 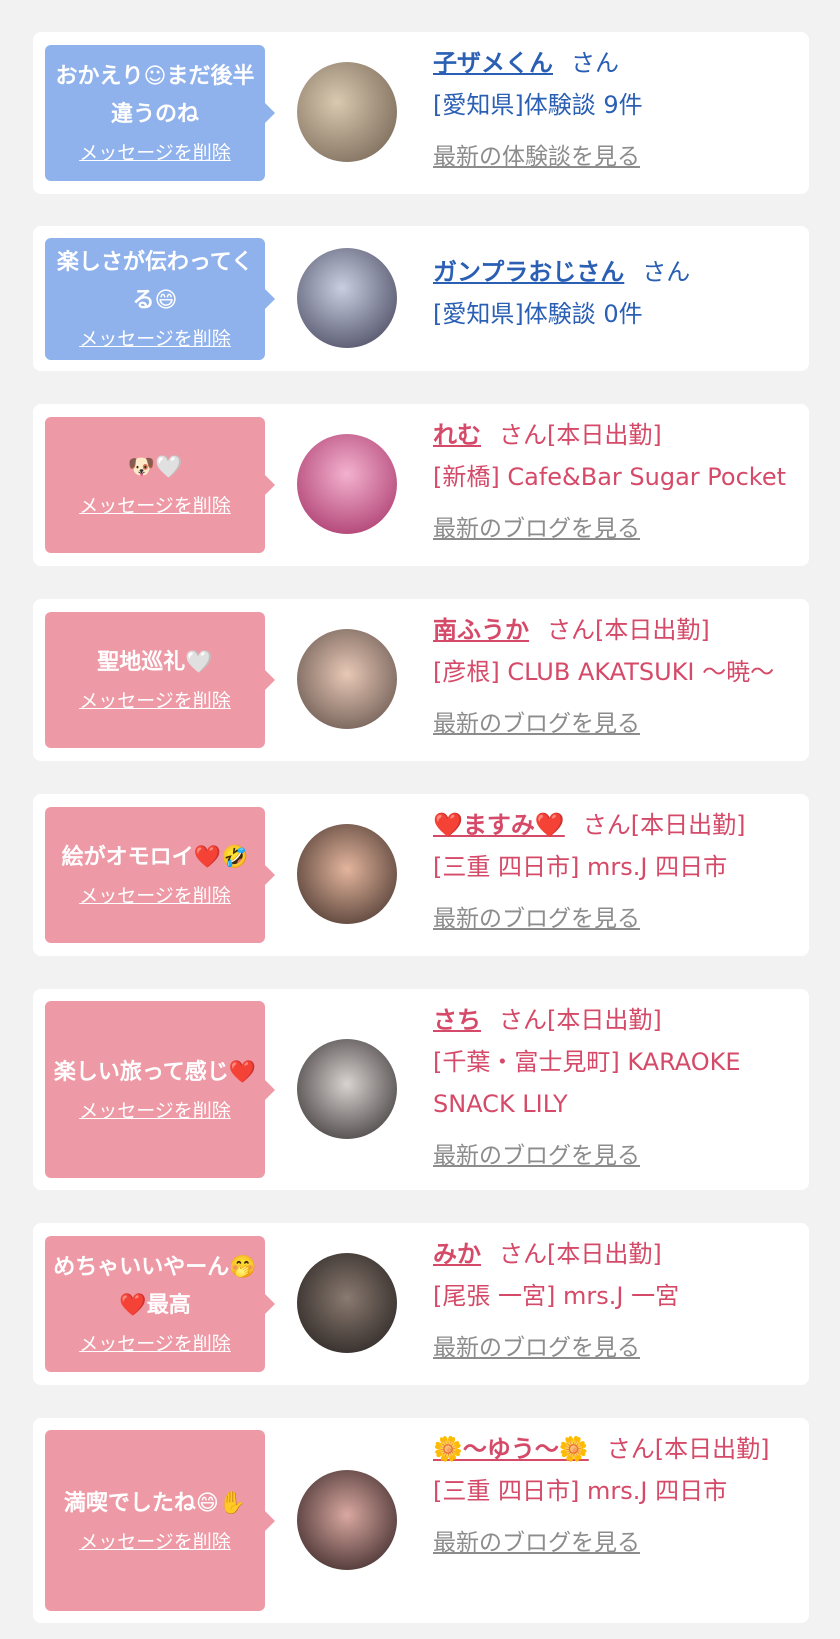 I want to click on message-bubble: 聖地巡礼🤍 メッセージを削除, so click(x=160, y=680).